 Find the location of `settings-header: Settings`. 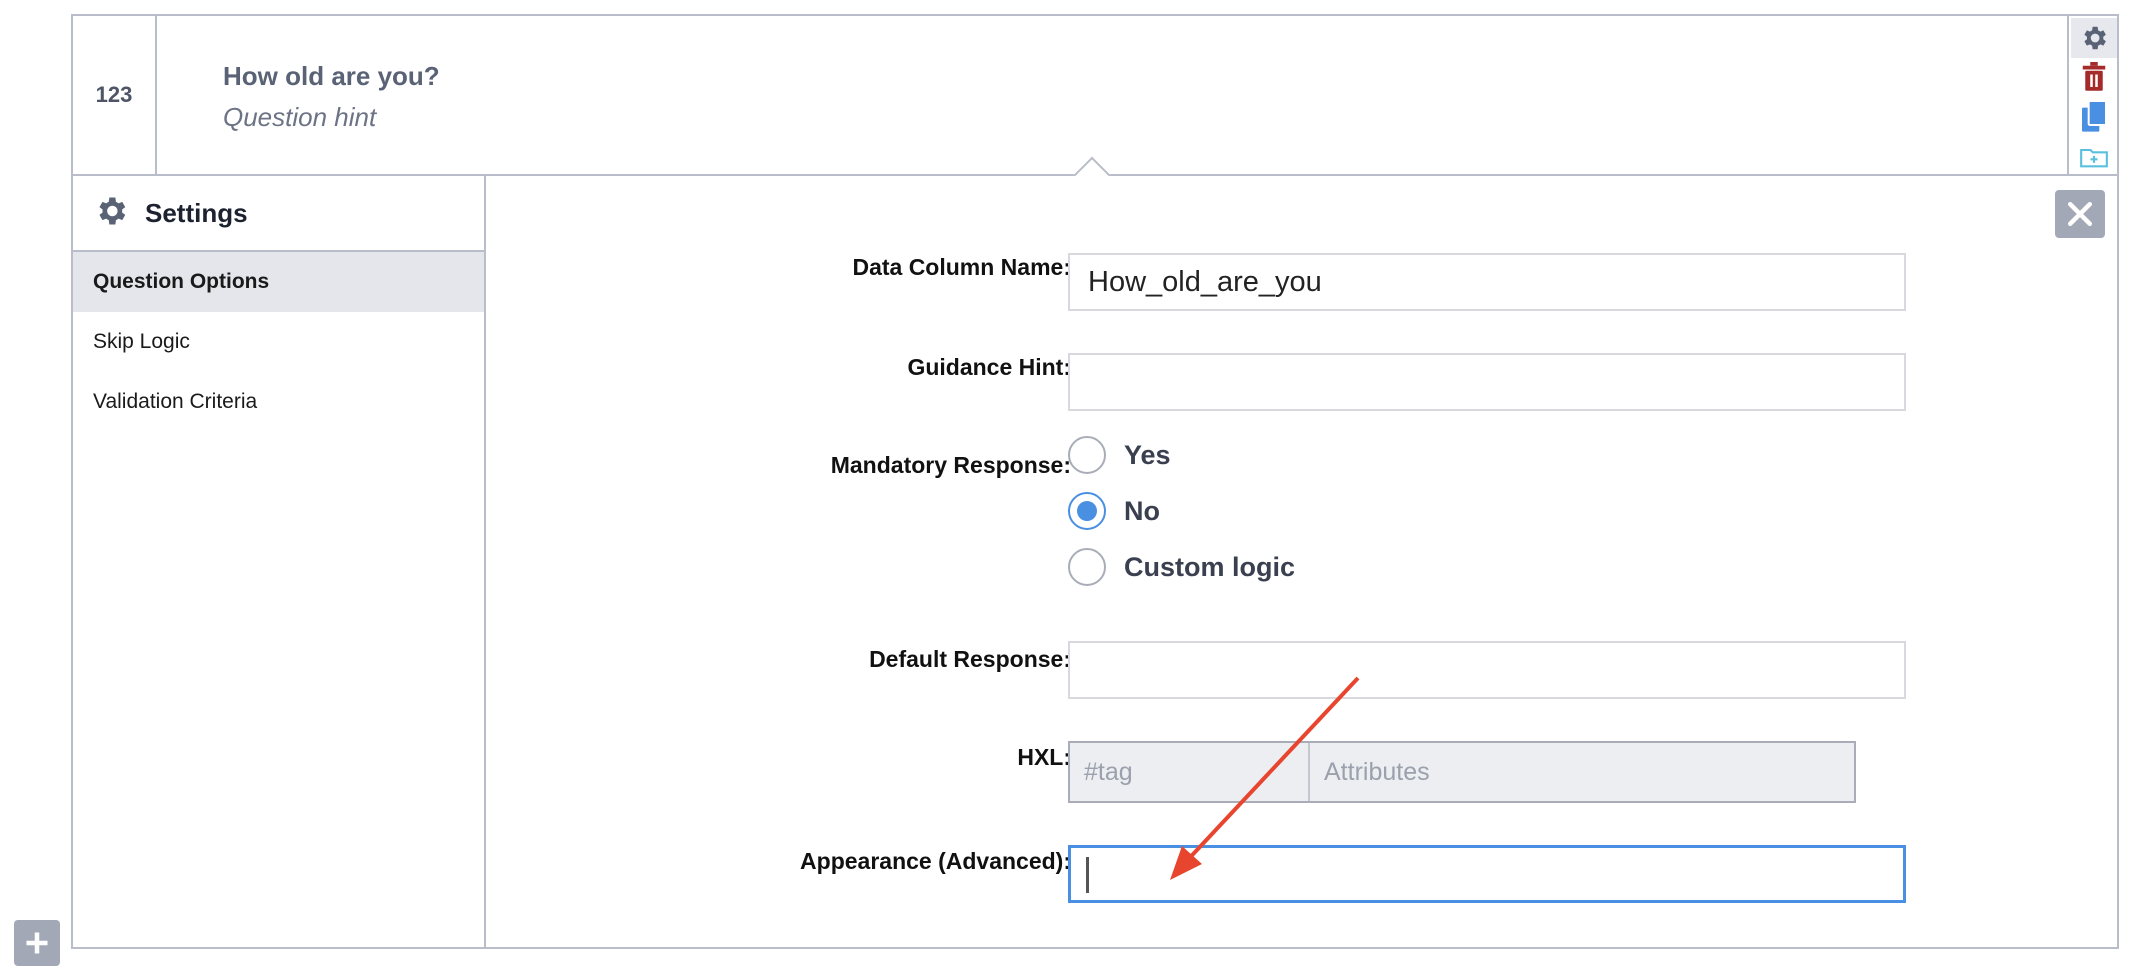

settings-header: Settings is located at coordinates (278, 214).